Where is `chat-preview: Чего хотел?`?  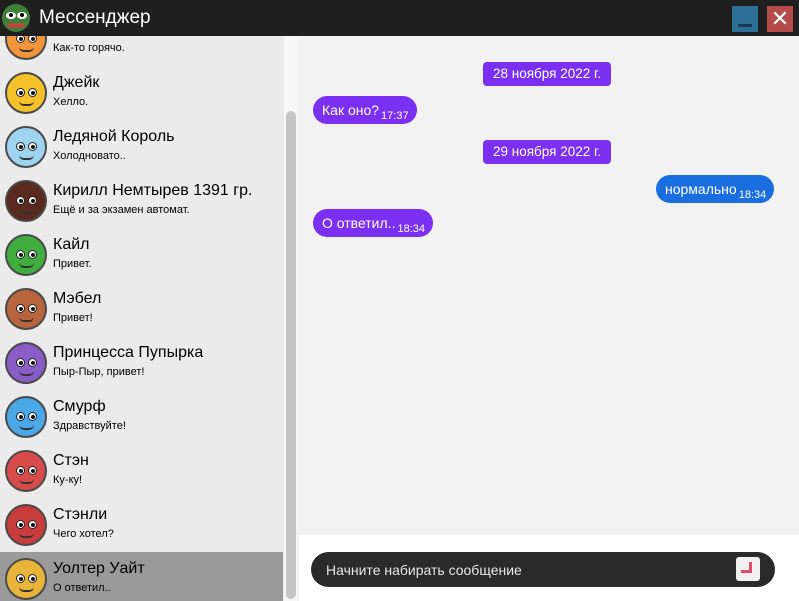 chat-preview: Чего хотел? is located at coordinates (83, 534).